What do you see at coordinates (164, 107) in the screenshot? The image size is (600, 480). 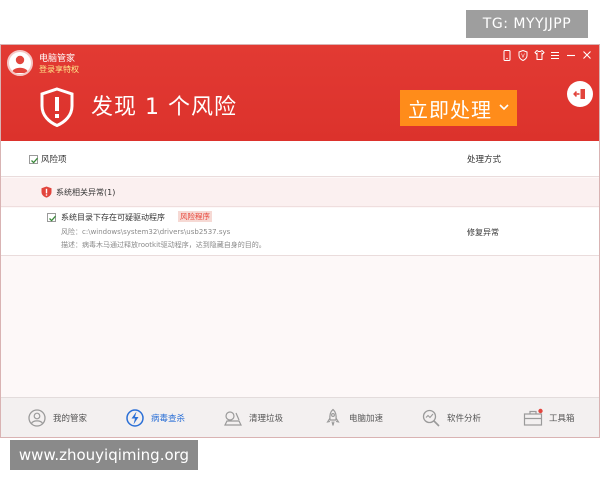 I see `page-title: 发现 1 个风险` at bounding box center [164, 107].